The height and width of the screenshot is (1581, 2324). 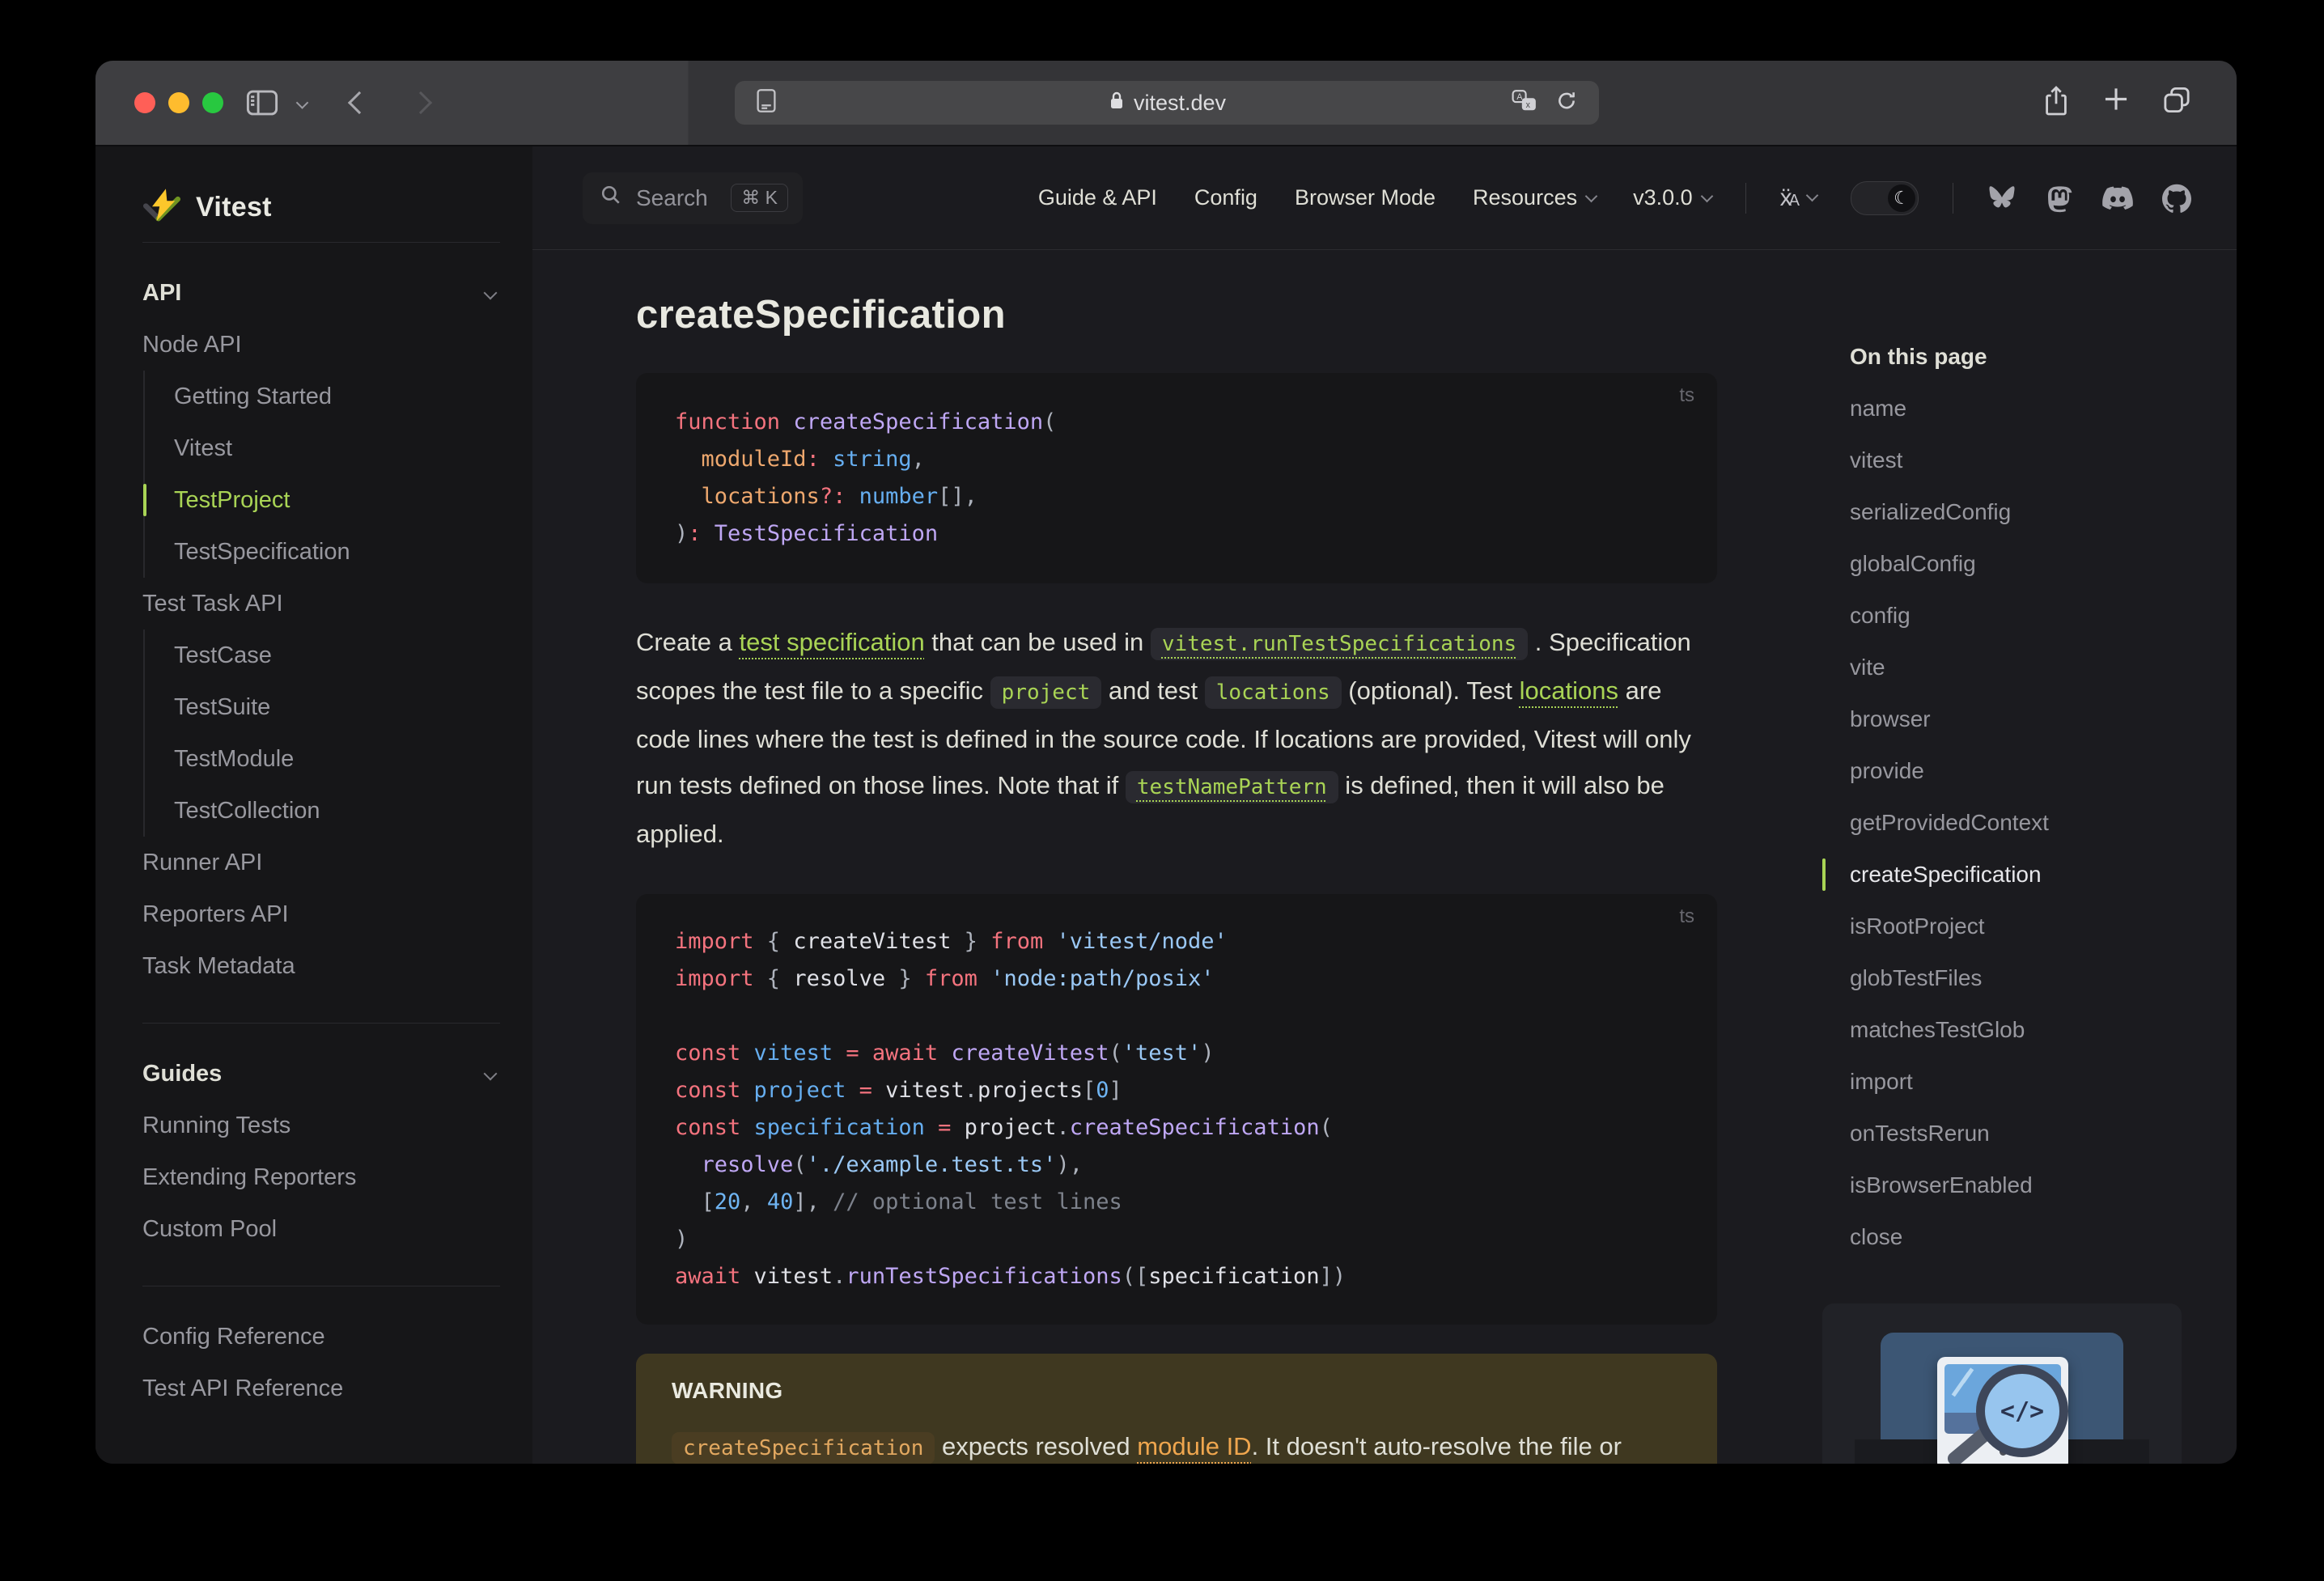 What do you see at coordinates (2116, 103) in the screenshot?
I see `new-tab-icon` at bounding box center [2116, 103].